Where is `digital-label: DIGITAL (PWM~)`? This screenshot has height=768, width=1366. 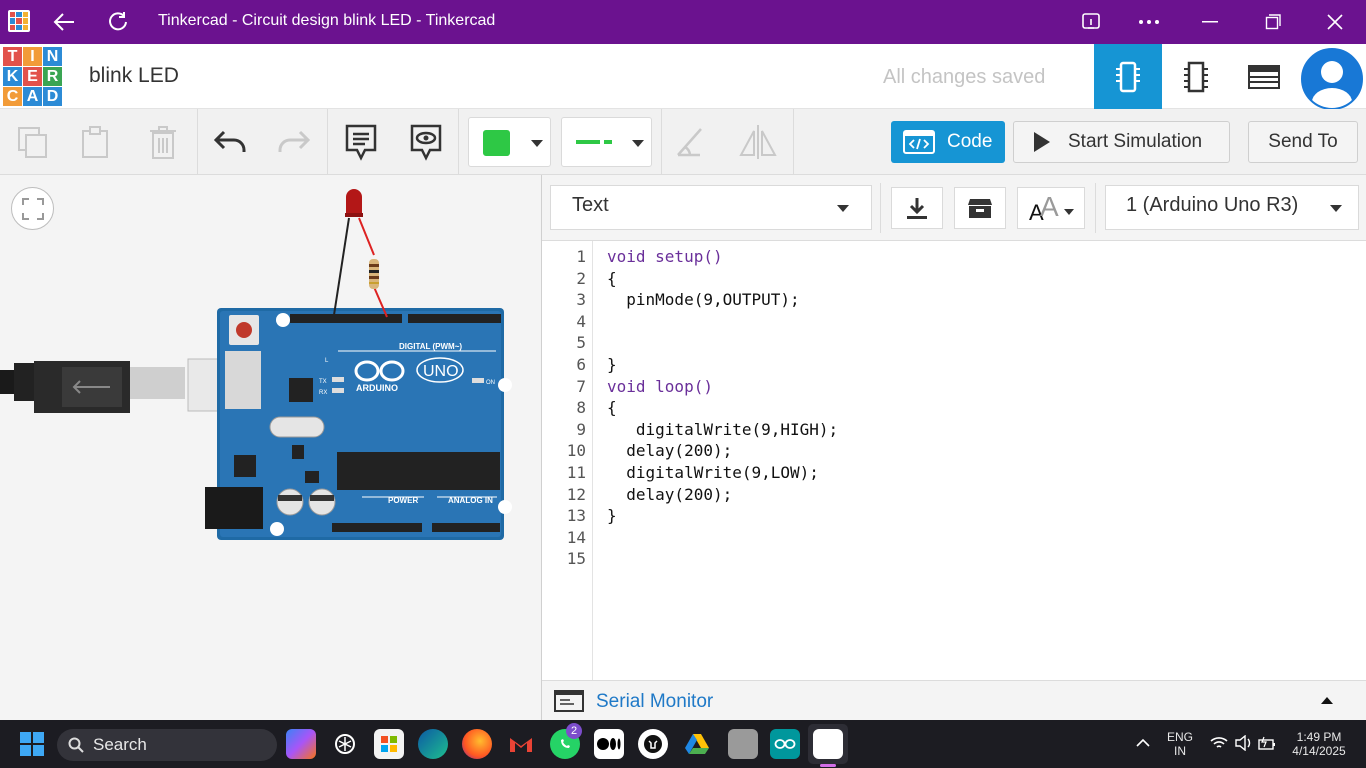
digital-label: DIGITAL (PWM~) is located at coordinates (430, 346).